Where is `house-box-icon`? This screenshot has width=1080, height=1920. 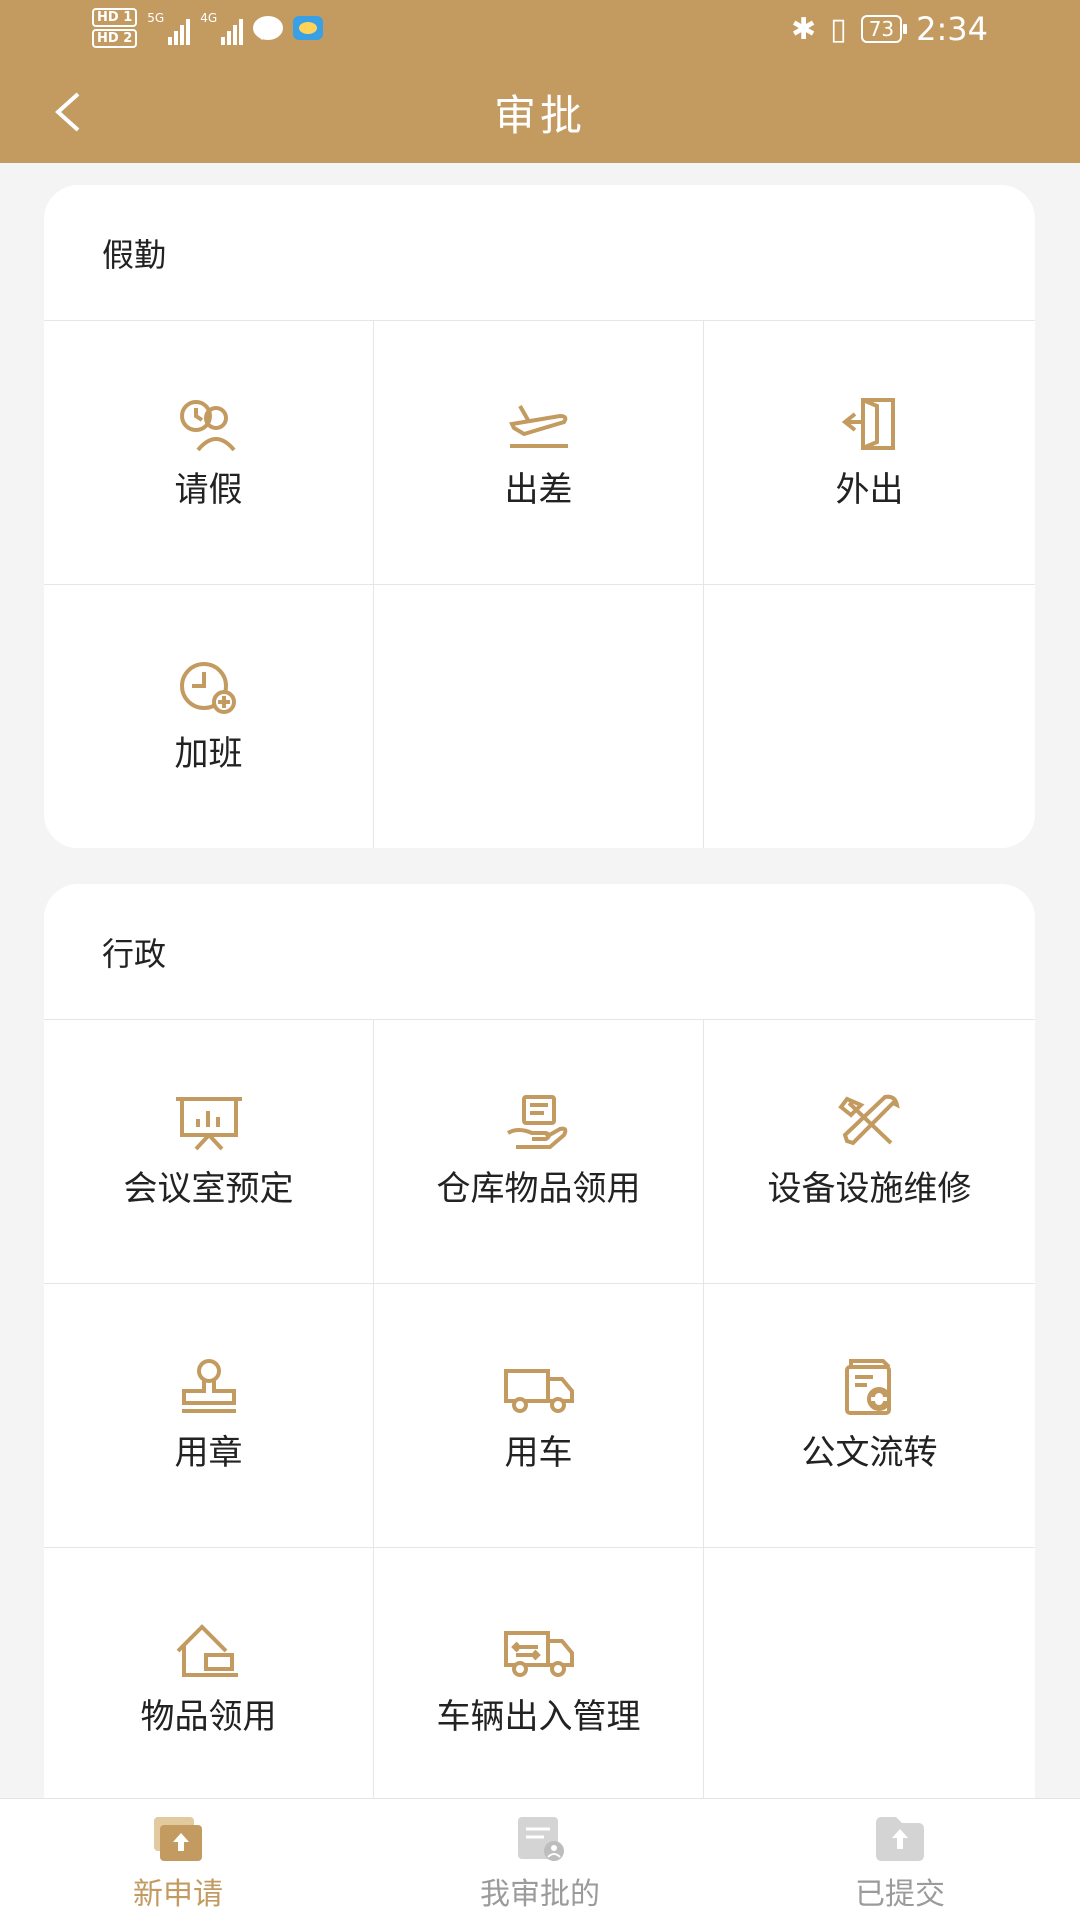
house-box-icon is located at coordinates (207, 1650).